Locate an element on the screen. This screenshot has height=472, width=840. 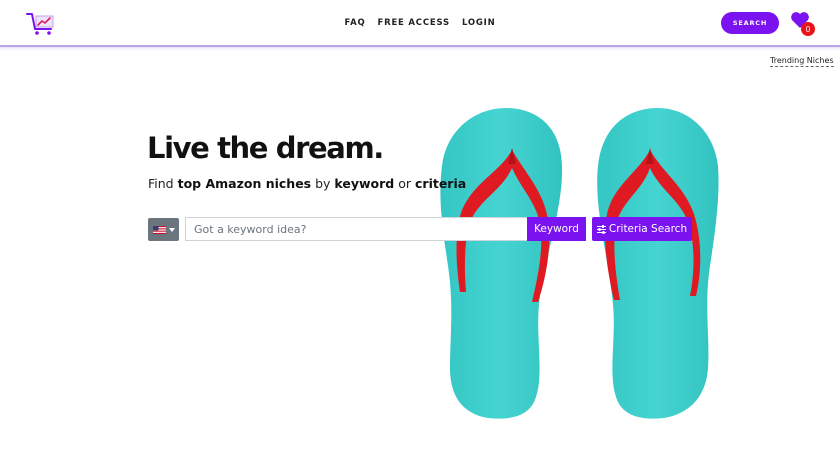
nav-faq: FAQ is located at coordinates (354, 23).